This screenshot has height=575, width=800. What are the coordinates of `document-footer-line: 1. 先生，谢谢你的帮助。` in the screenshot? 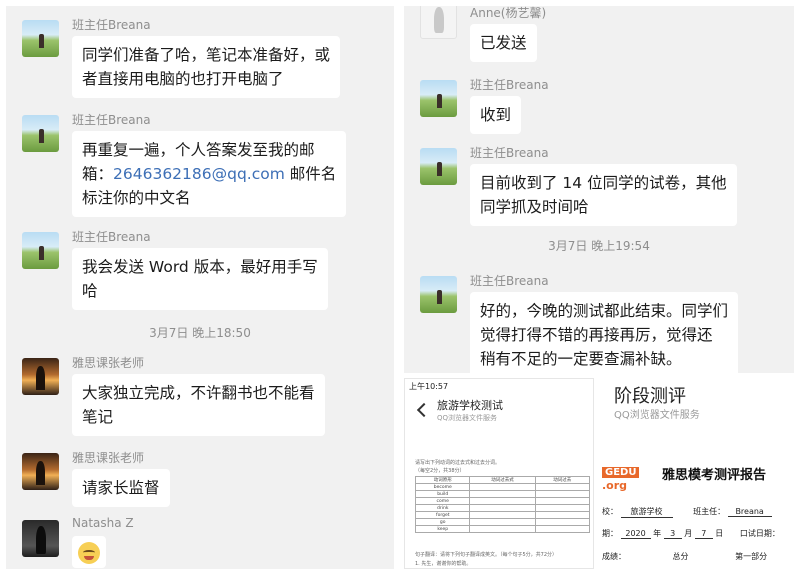 It's located at (443, 564).